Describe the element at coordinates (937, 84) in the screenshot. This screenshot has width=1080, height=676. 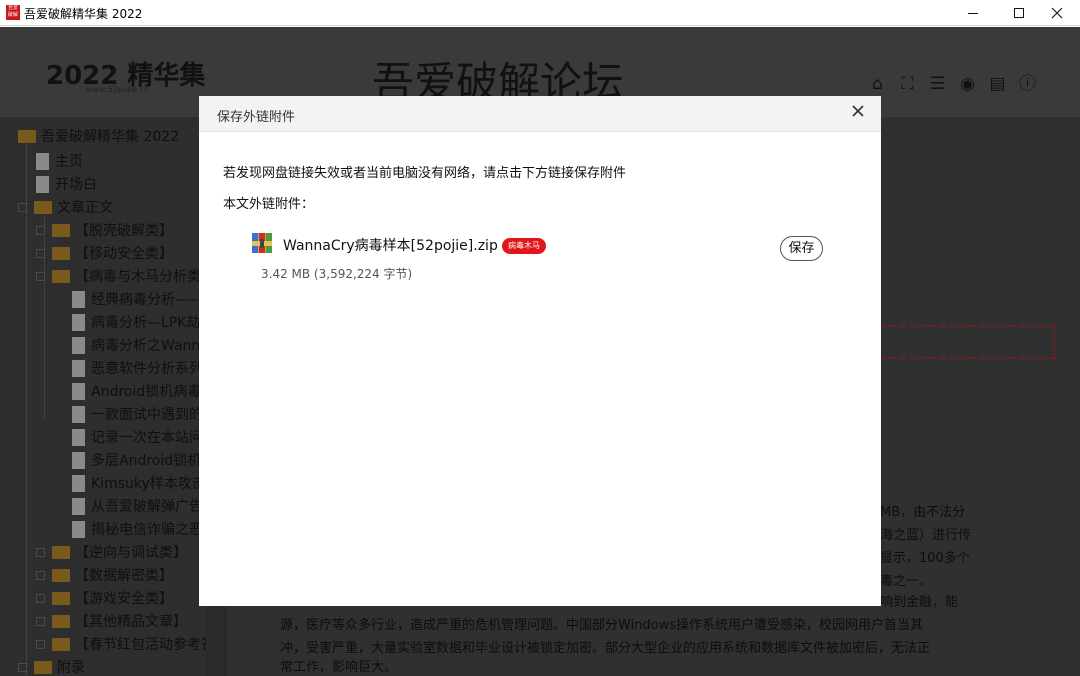
I see `list-icon: ☰` at that location.